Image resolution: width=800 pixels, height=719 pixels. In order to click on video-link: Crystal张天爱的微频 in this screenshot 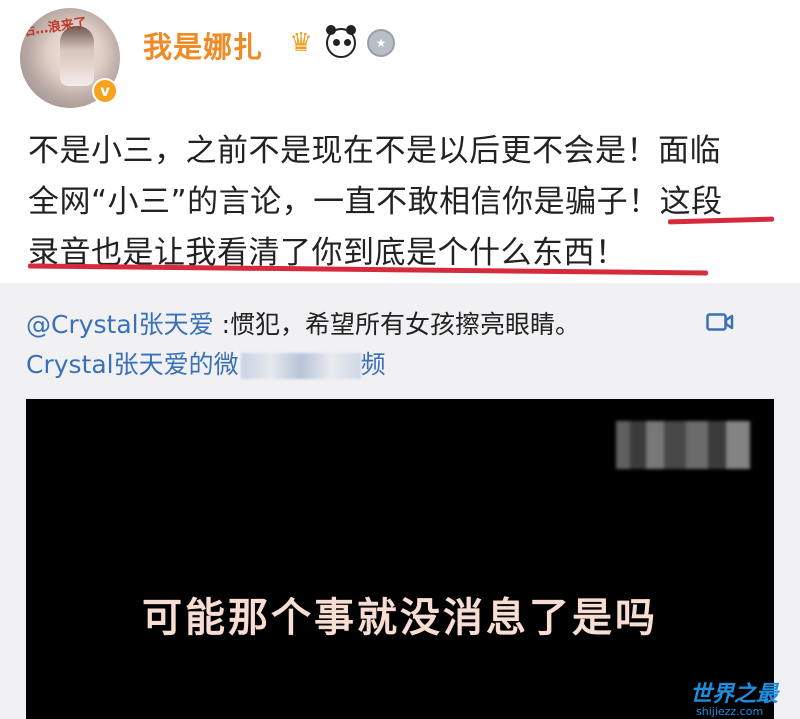, I will do `click(206, 363)`.